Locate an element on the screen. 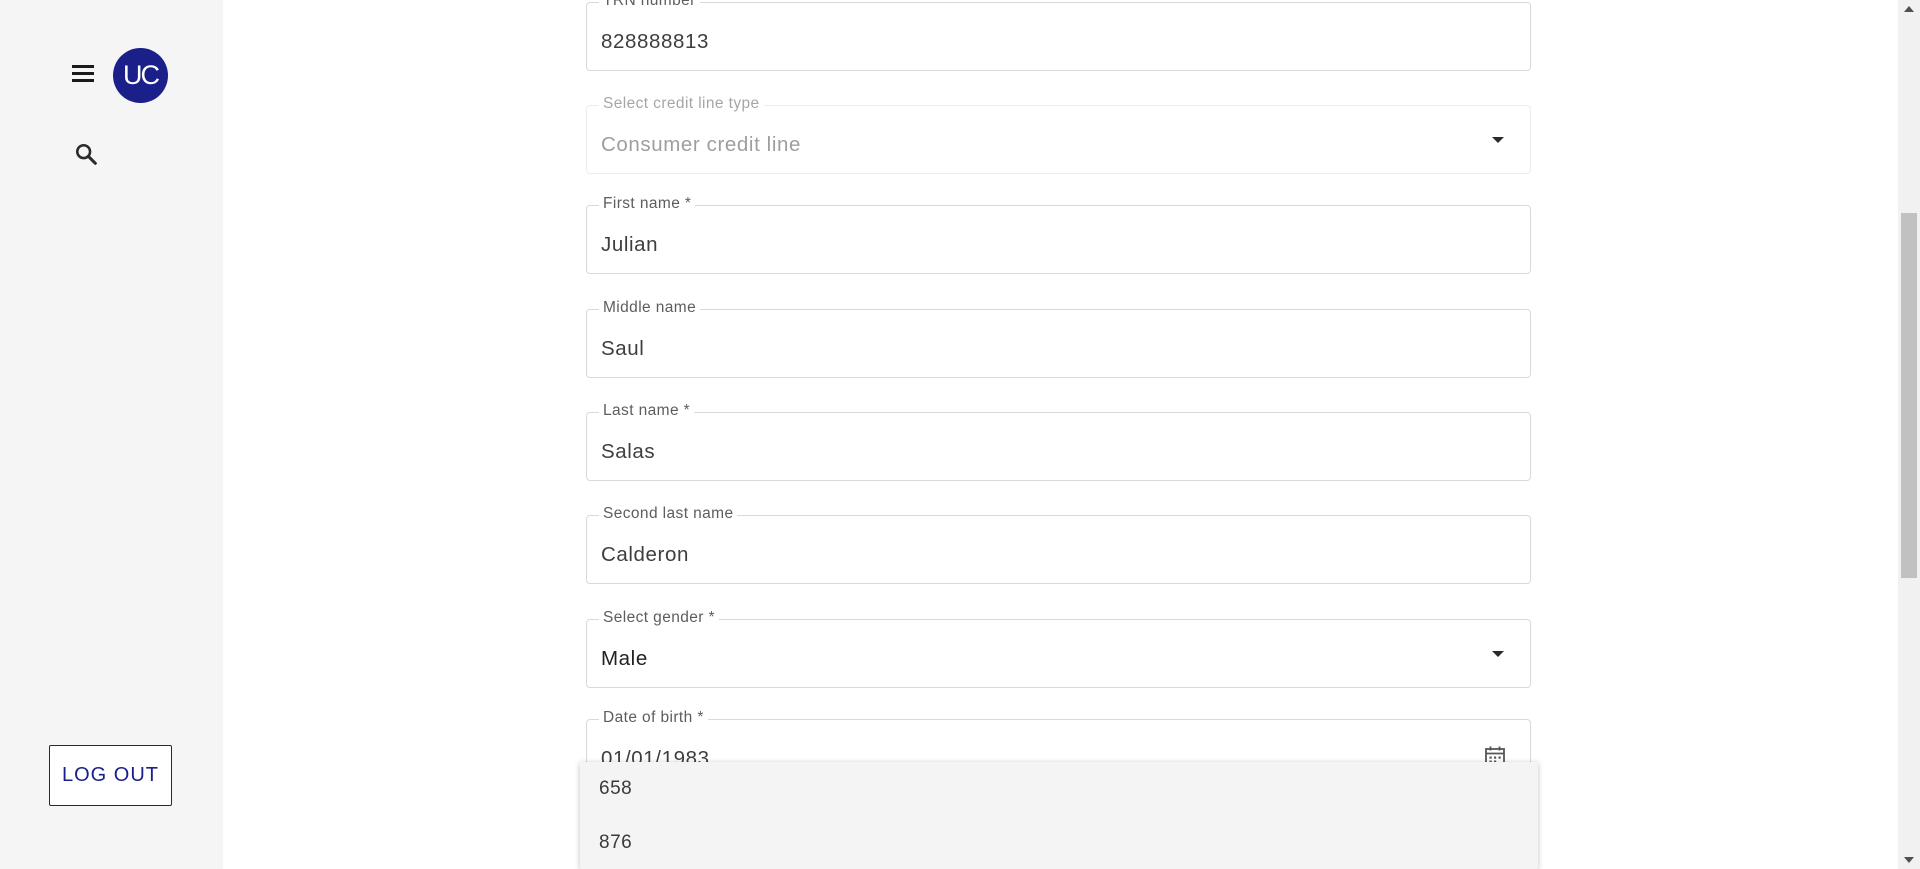 Image resolution: width=1920 pixels, height=869 pixels. logout-button: LOG OUT is located at coordinates (110, 775).